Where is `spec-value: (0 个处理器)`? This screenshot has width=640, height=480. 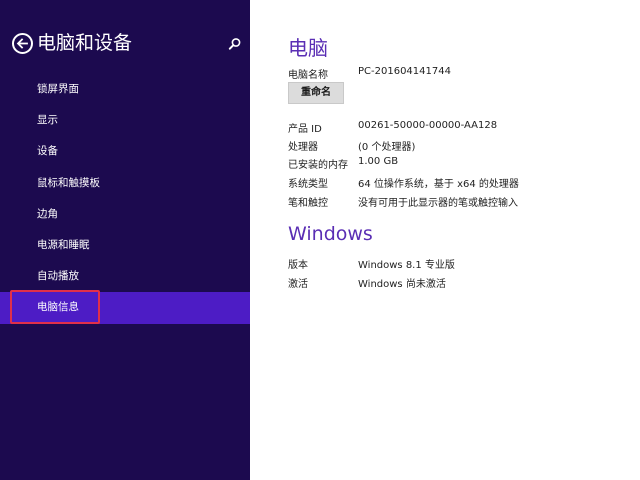
spec-value: (0 个处理器) is located at coordinates (387, 147).